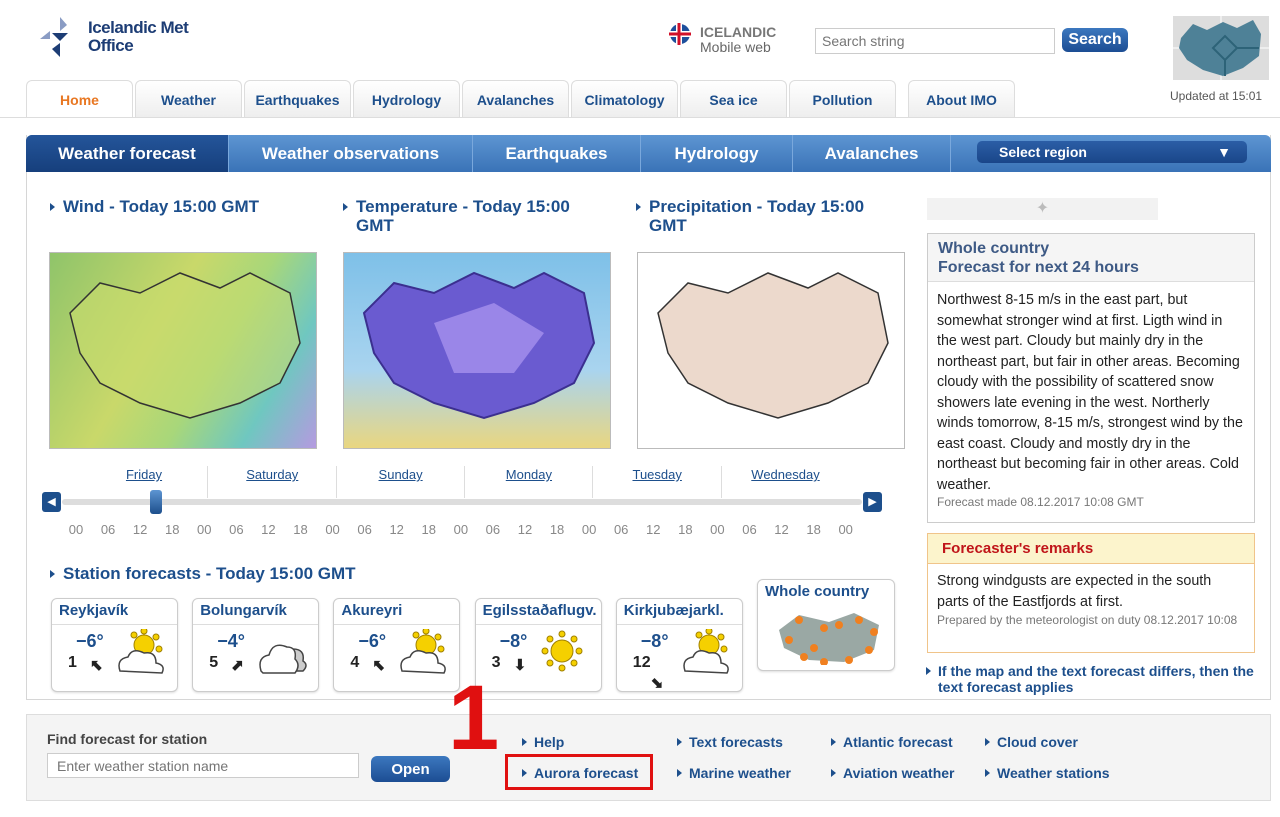 Image resolution: width=1280 pixels, height=817 pixels. Describe the element at coordinates (893, 773) in the screenshot. I see `aviation-weather-link: Aviation weather` at that location.